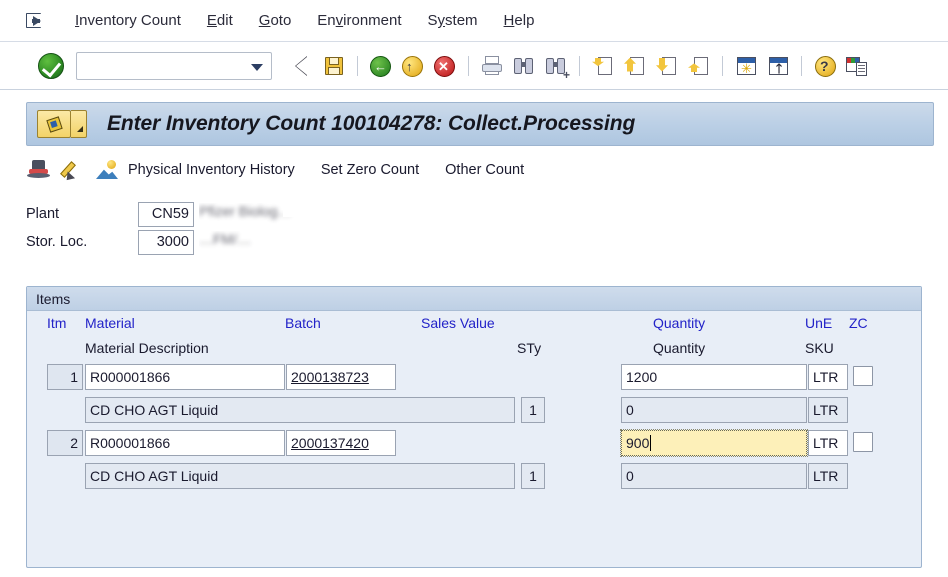  Describe the element at coordinates (484, 170) in the screenshot. I see `other-count-button: Other Count` at that location.